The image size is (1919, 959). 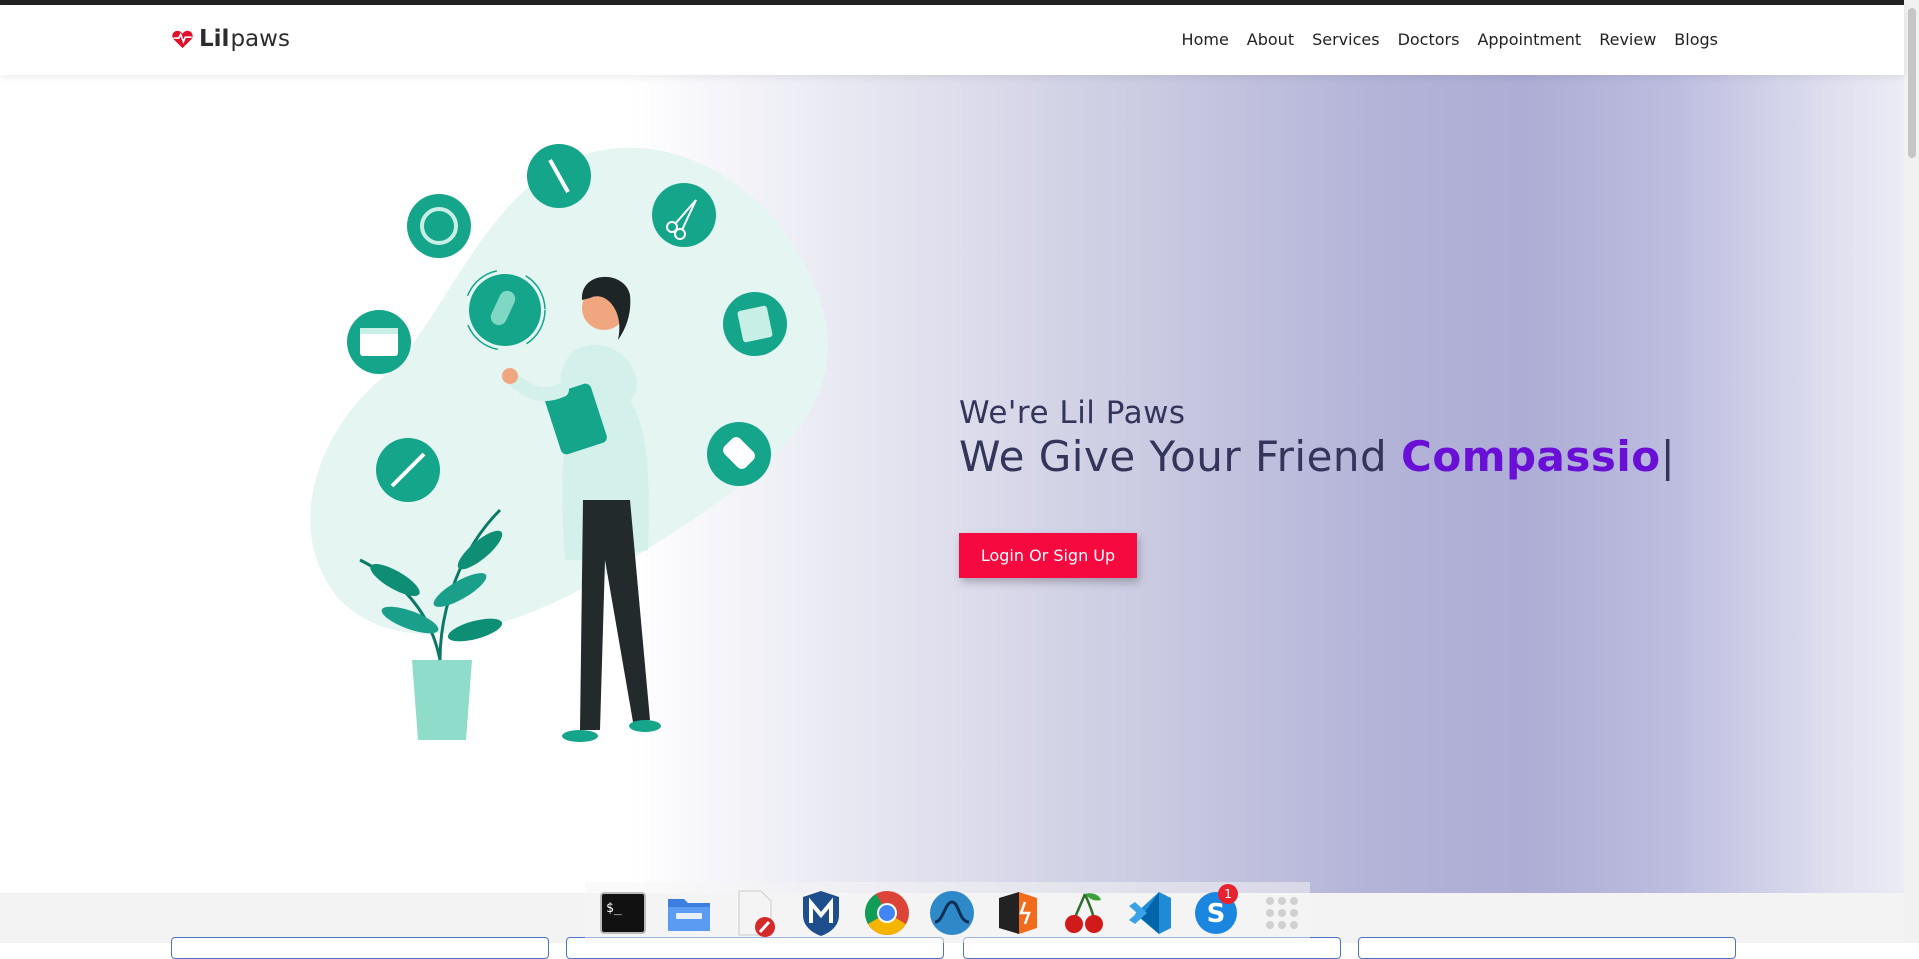 I want to click on typing-cursor: |, so click(x=1668, y=456).